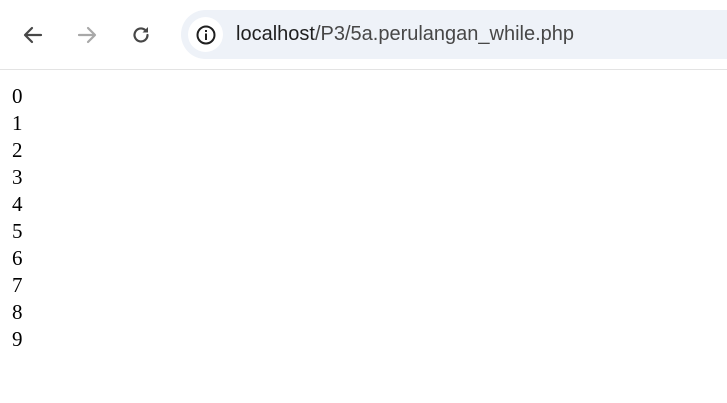 The width and height of the screenshot is (727, 403). I want to click on url-text: localhost/P3/5a.perulangan_while.php, so click(405, 34).